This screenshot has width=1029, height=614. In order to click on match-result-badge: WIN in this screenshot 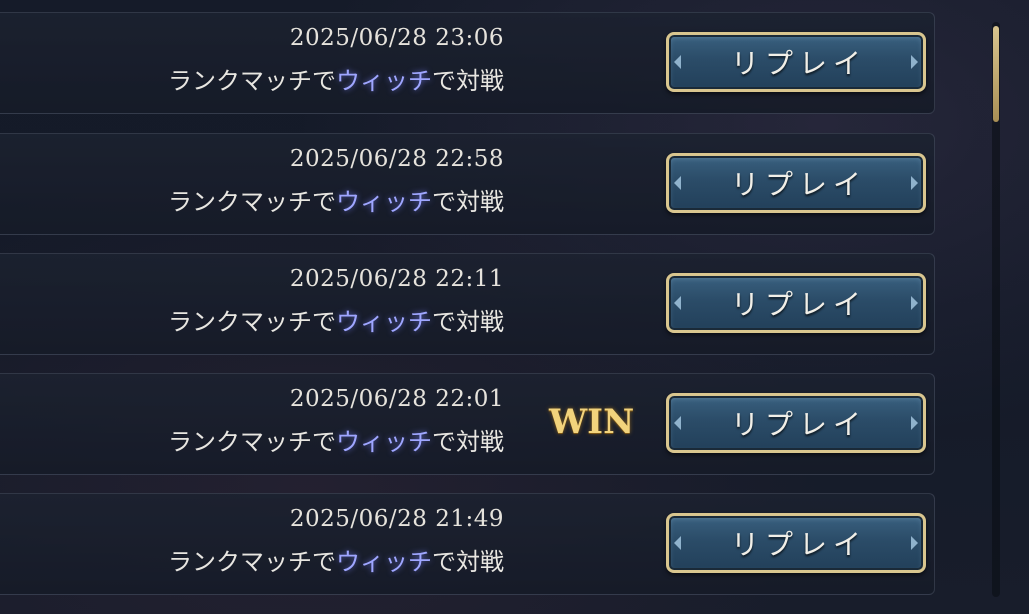, I will do `click(592, 422)`.